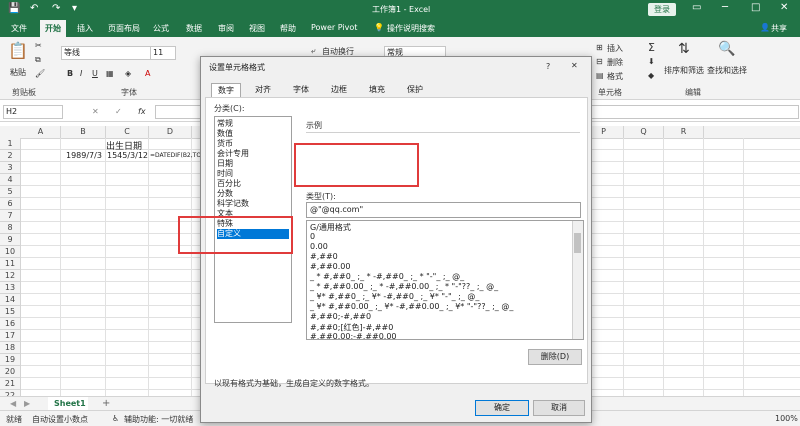 This screenshot has width=800, height=426. What do you see at coordinates (377, 90) in the screenshot?
I see `dialog-tab-fill: 填充` at bounding box center [377, 90].